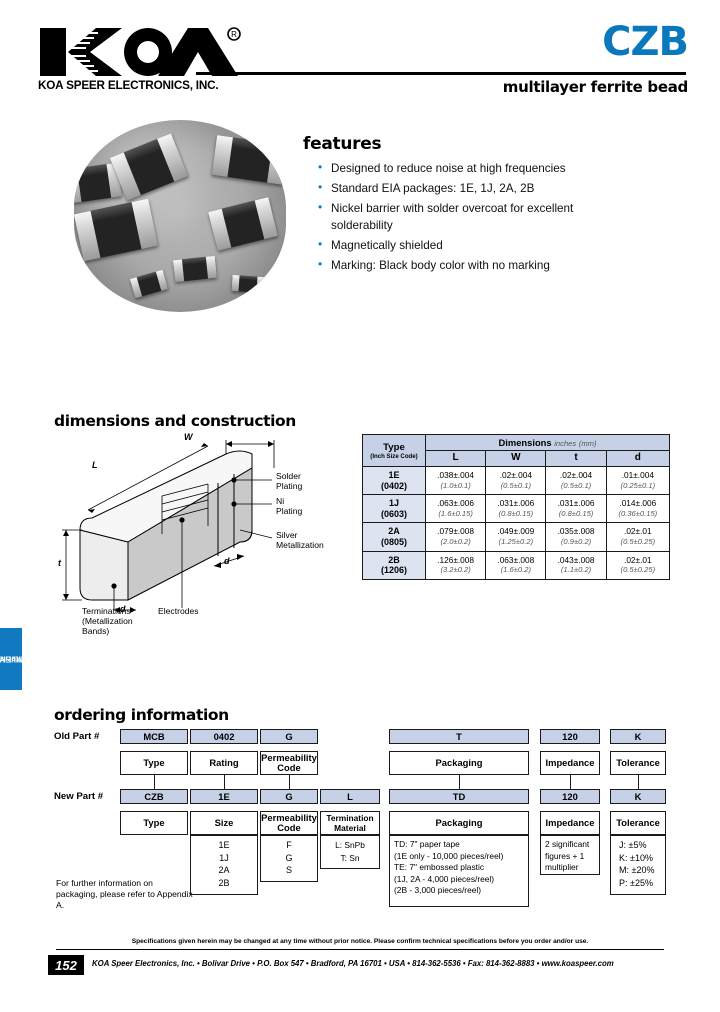 This screenshot has height=1012, width=720. What do you see at coordinates (140, 51) in the screenshot?
I see `koa-logo-mark: R` at bounding box center [140, 51].